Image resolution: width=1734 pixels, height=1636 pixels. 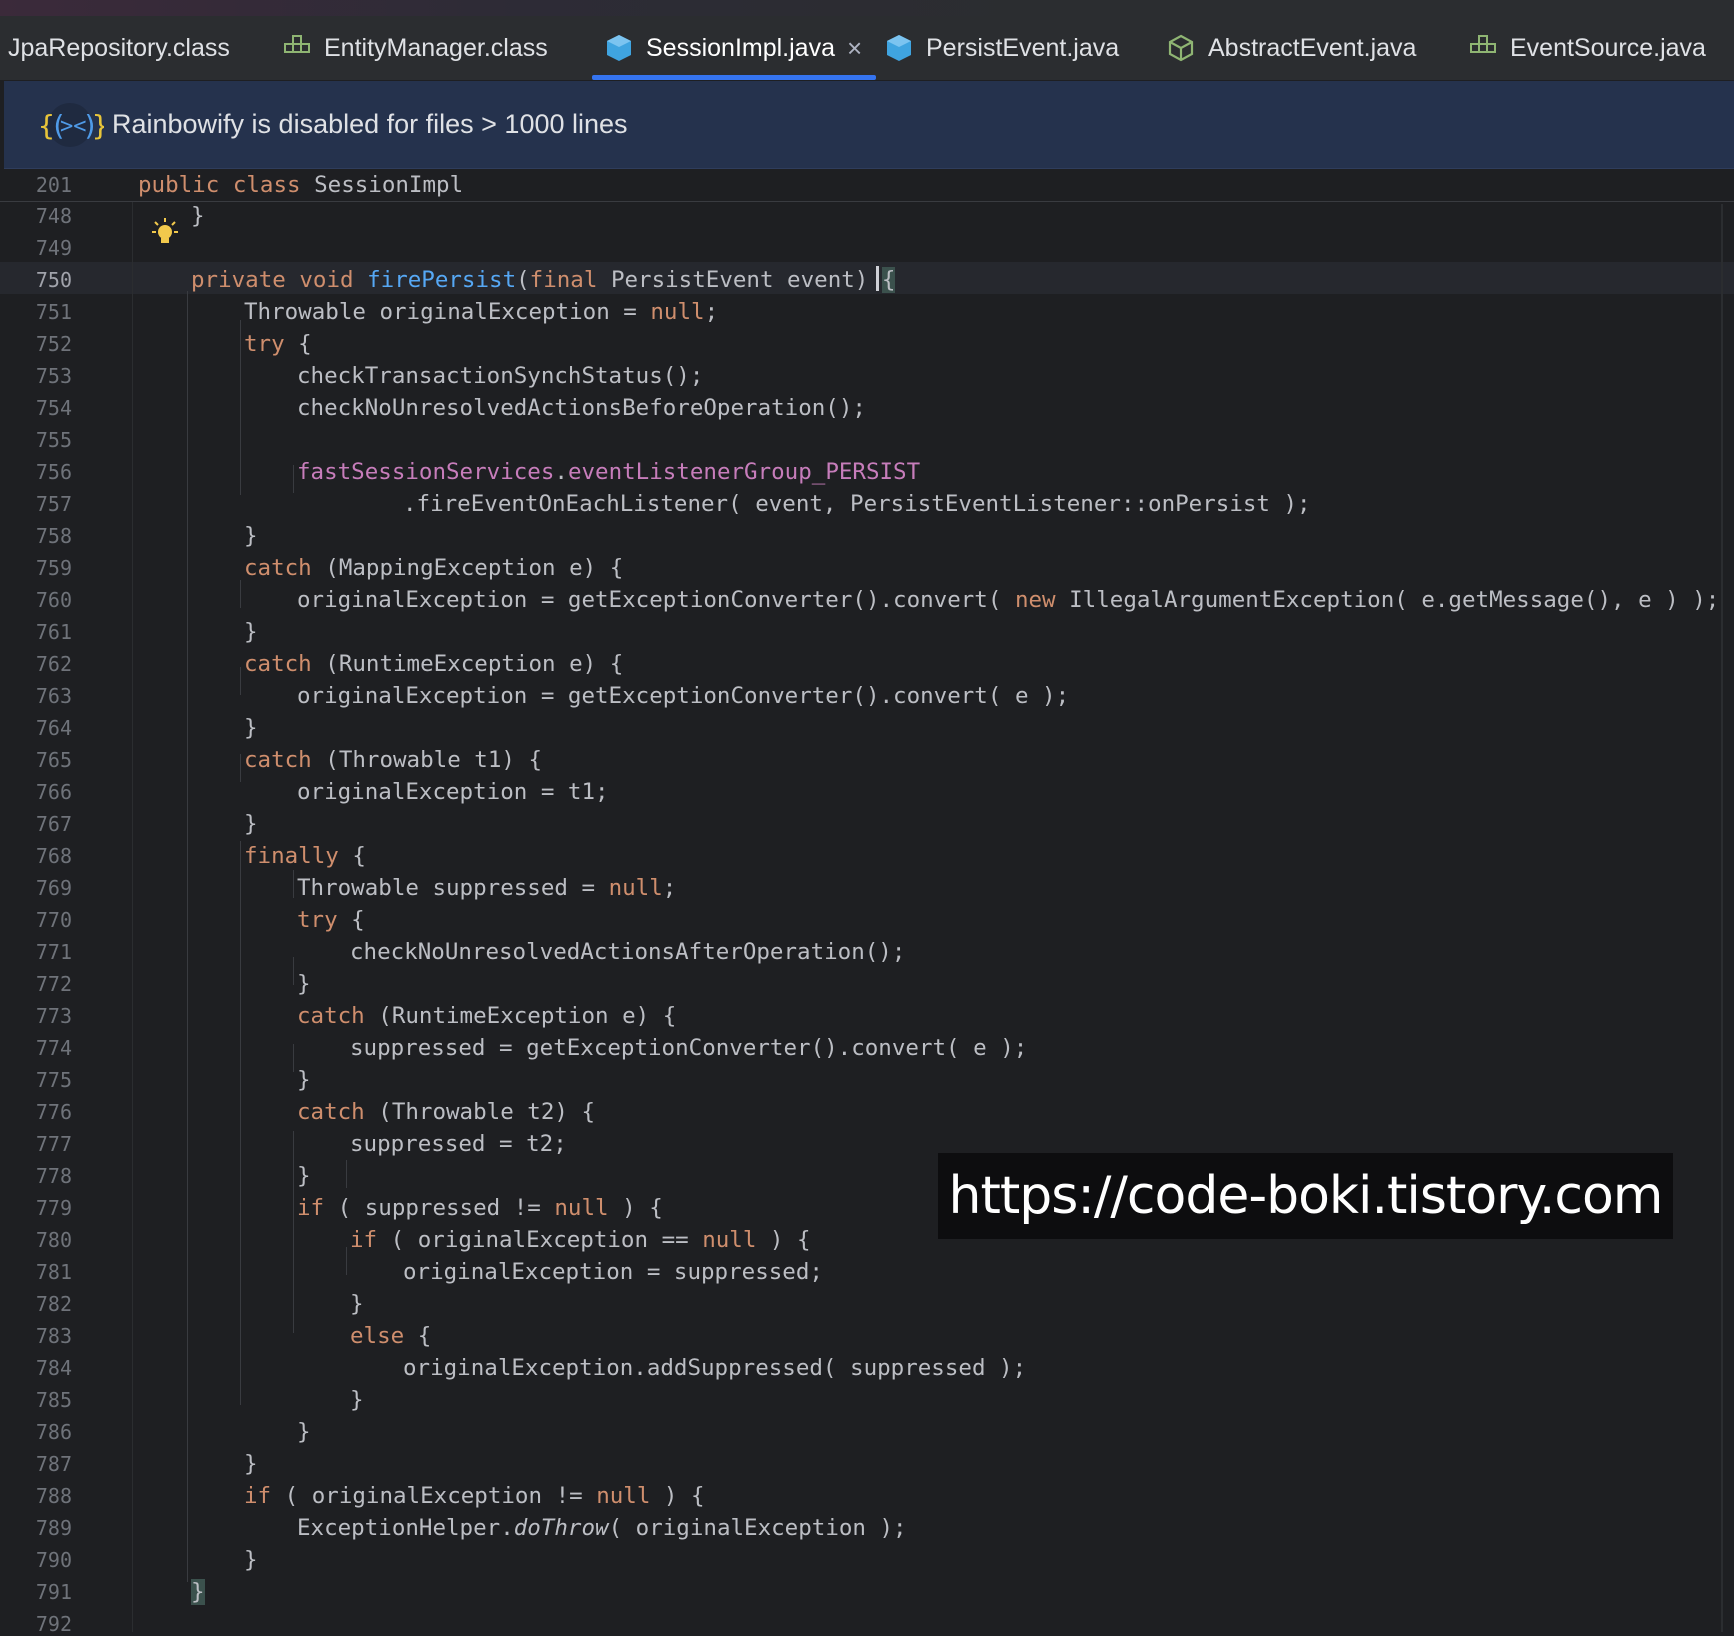 I want to click on tab-label: PersistEvent.java, so click(x=1023, y=47).